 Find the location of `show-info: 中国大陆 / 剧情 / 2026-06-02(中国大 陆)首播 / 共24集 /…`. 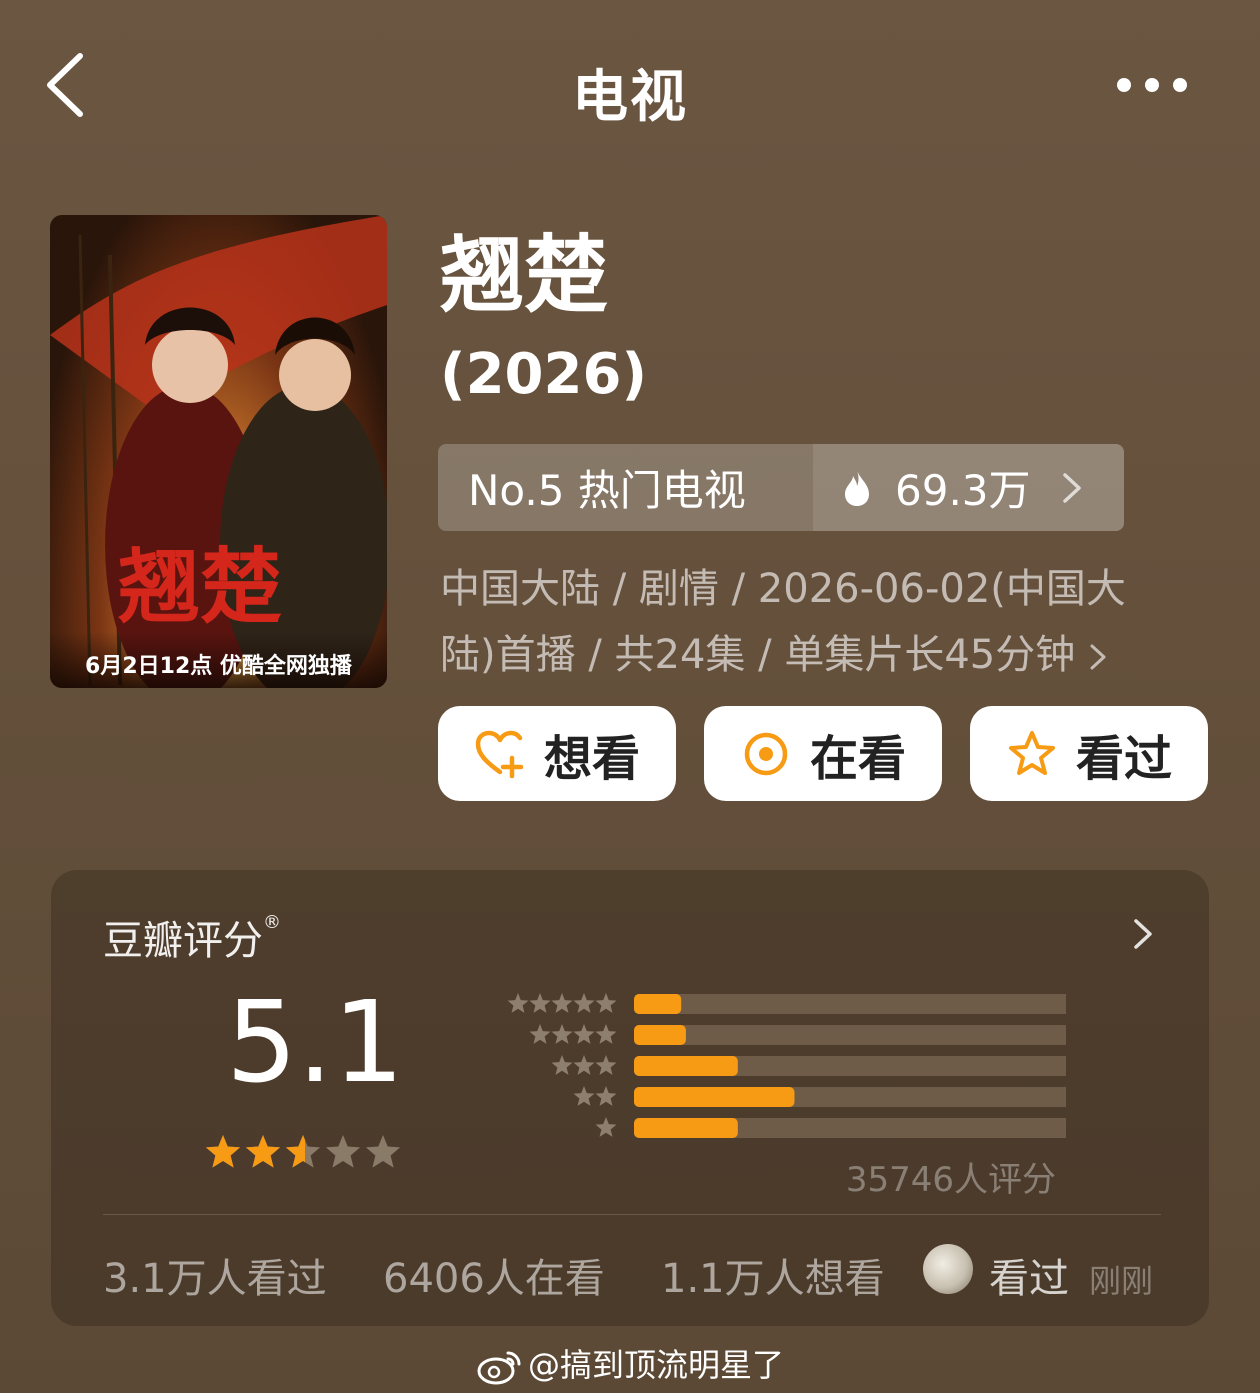

show-info: 中国大陆 / 剧情 / 2026-06-02(中国大 陆)首播 / 共24集 /… is located at coordinates (820, 622).